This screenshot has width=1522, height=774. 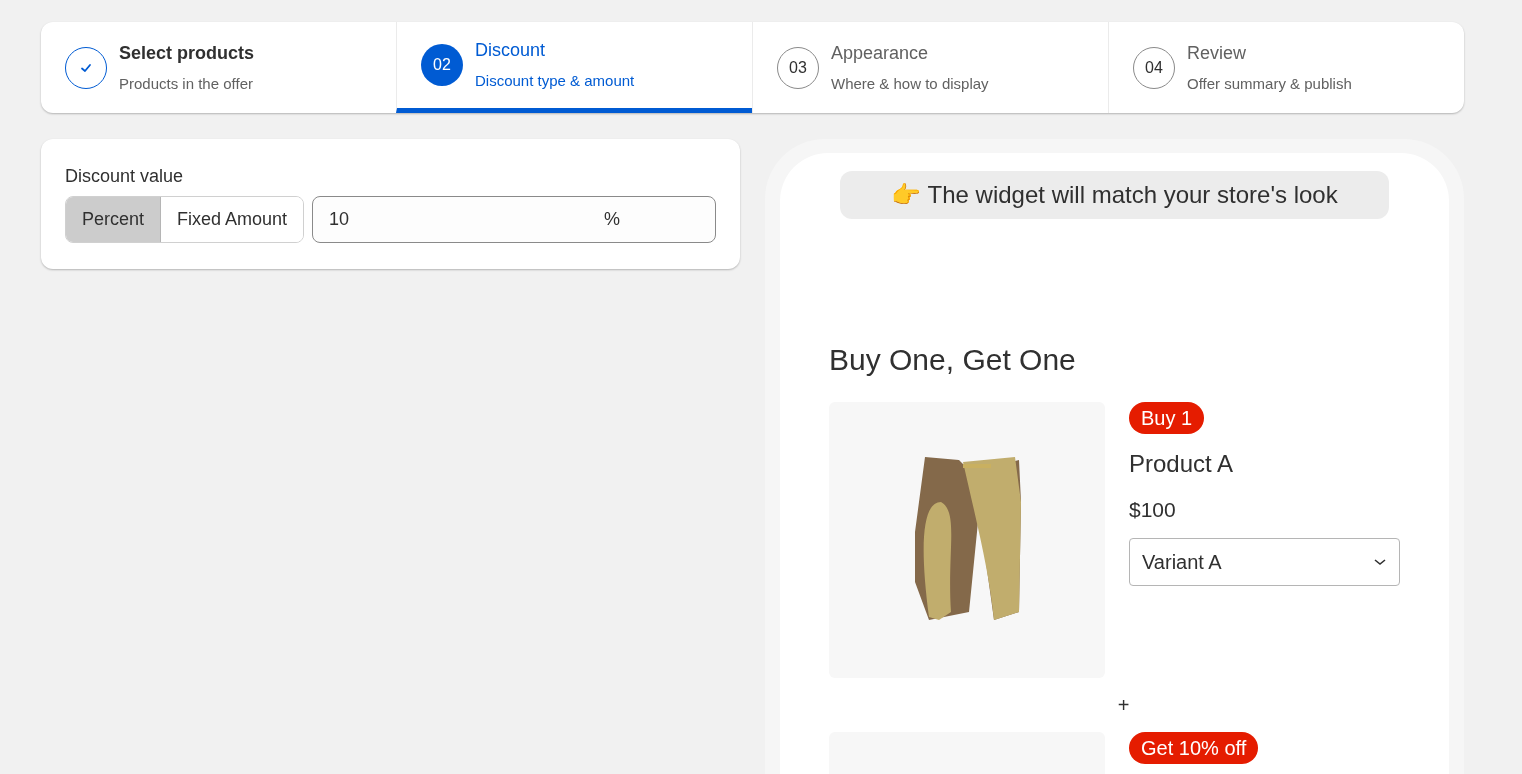 I want to click on field-label: Discount value, so click(x=125, y=176).